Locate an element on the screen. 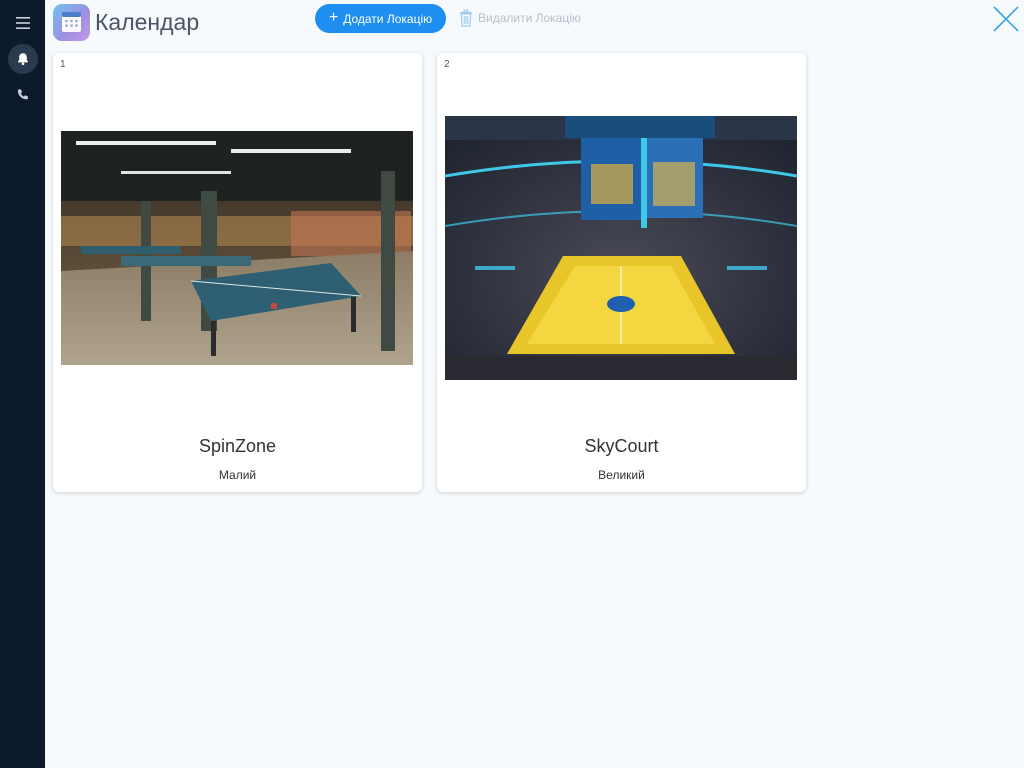 The height and width of the screenshot is (768, 1024). sidebar is located at coordinates (22, 384).